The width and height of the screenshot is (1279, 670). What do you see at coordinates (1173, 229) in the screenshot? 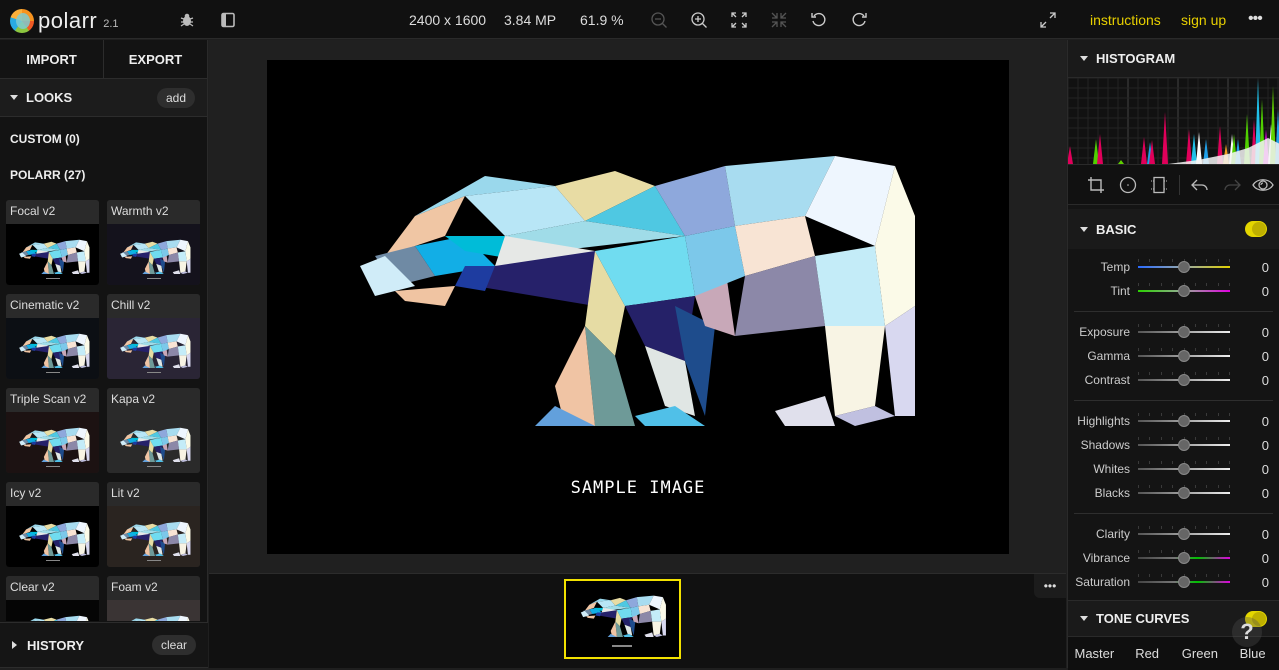
I see `basic-header: BASIC` at bounding box center [1173, 229].